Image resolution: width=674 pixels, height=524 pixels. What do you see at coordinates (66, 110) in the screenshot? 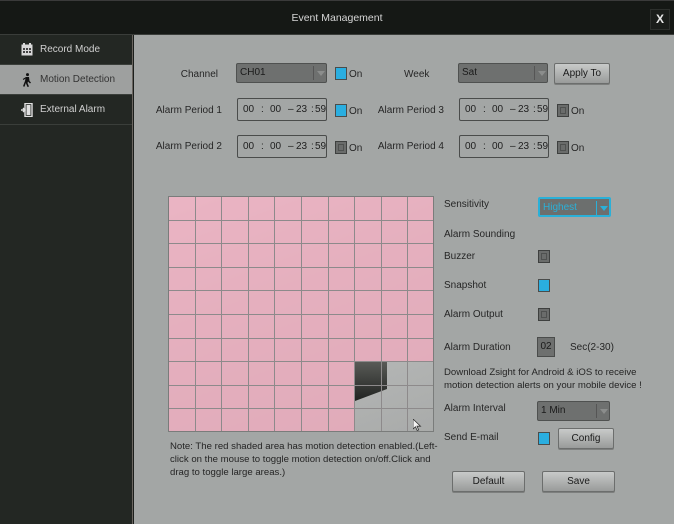
I see `sidebar-item-external-alarm: External Alarm` at bounding box center [66, 110].